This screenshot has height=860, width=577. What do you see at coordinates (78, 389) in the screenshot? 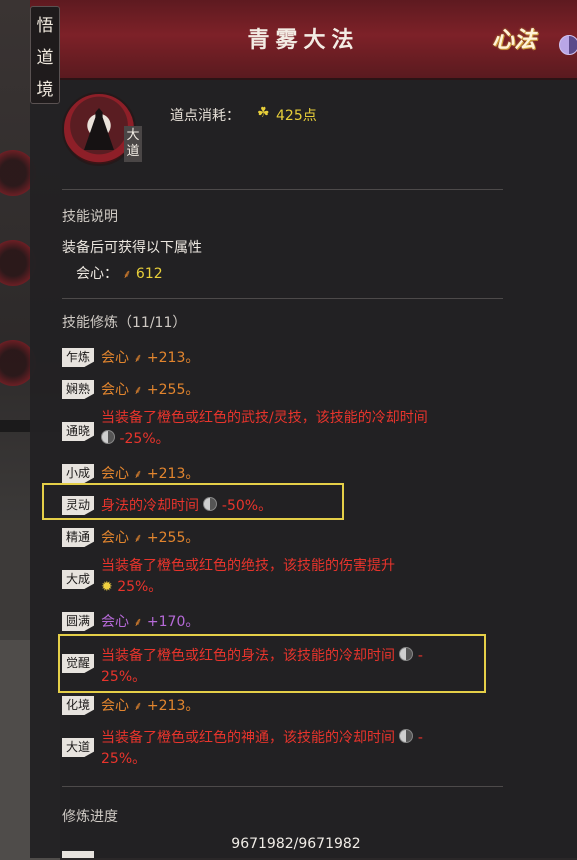
I see `mod-badge: 娴熟` at bounding box center [78, 389].